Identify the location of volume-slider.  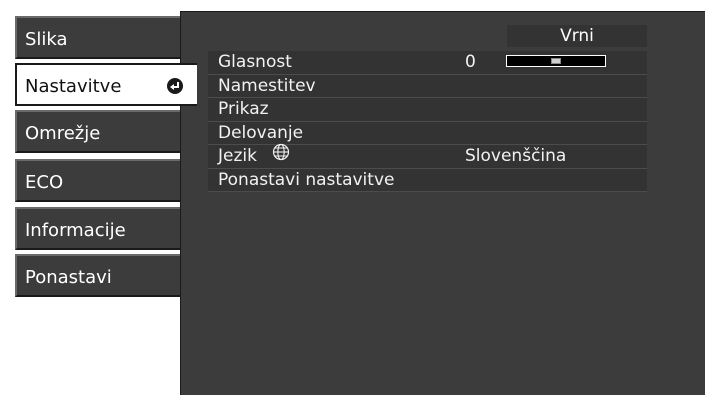
(556, 61).